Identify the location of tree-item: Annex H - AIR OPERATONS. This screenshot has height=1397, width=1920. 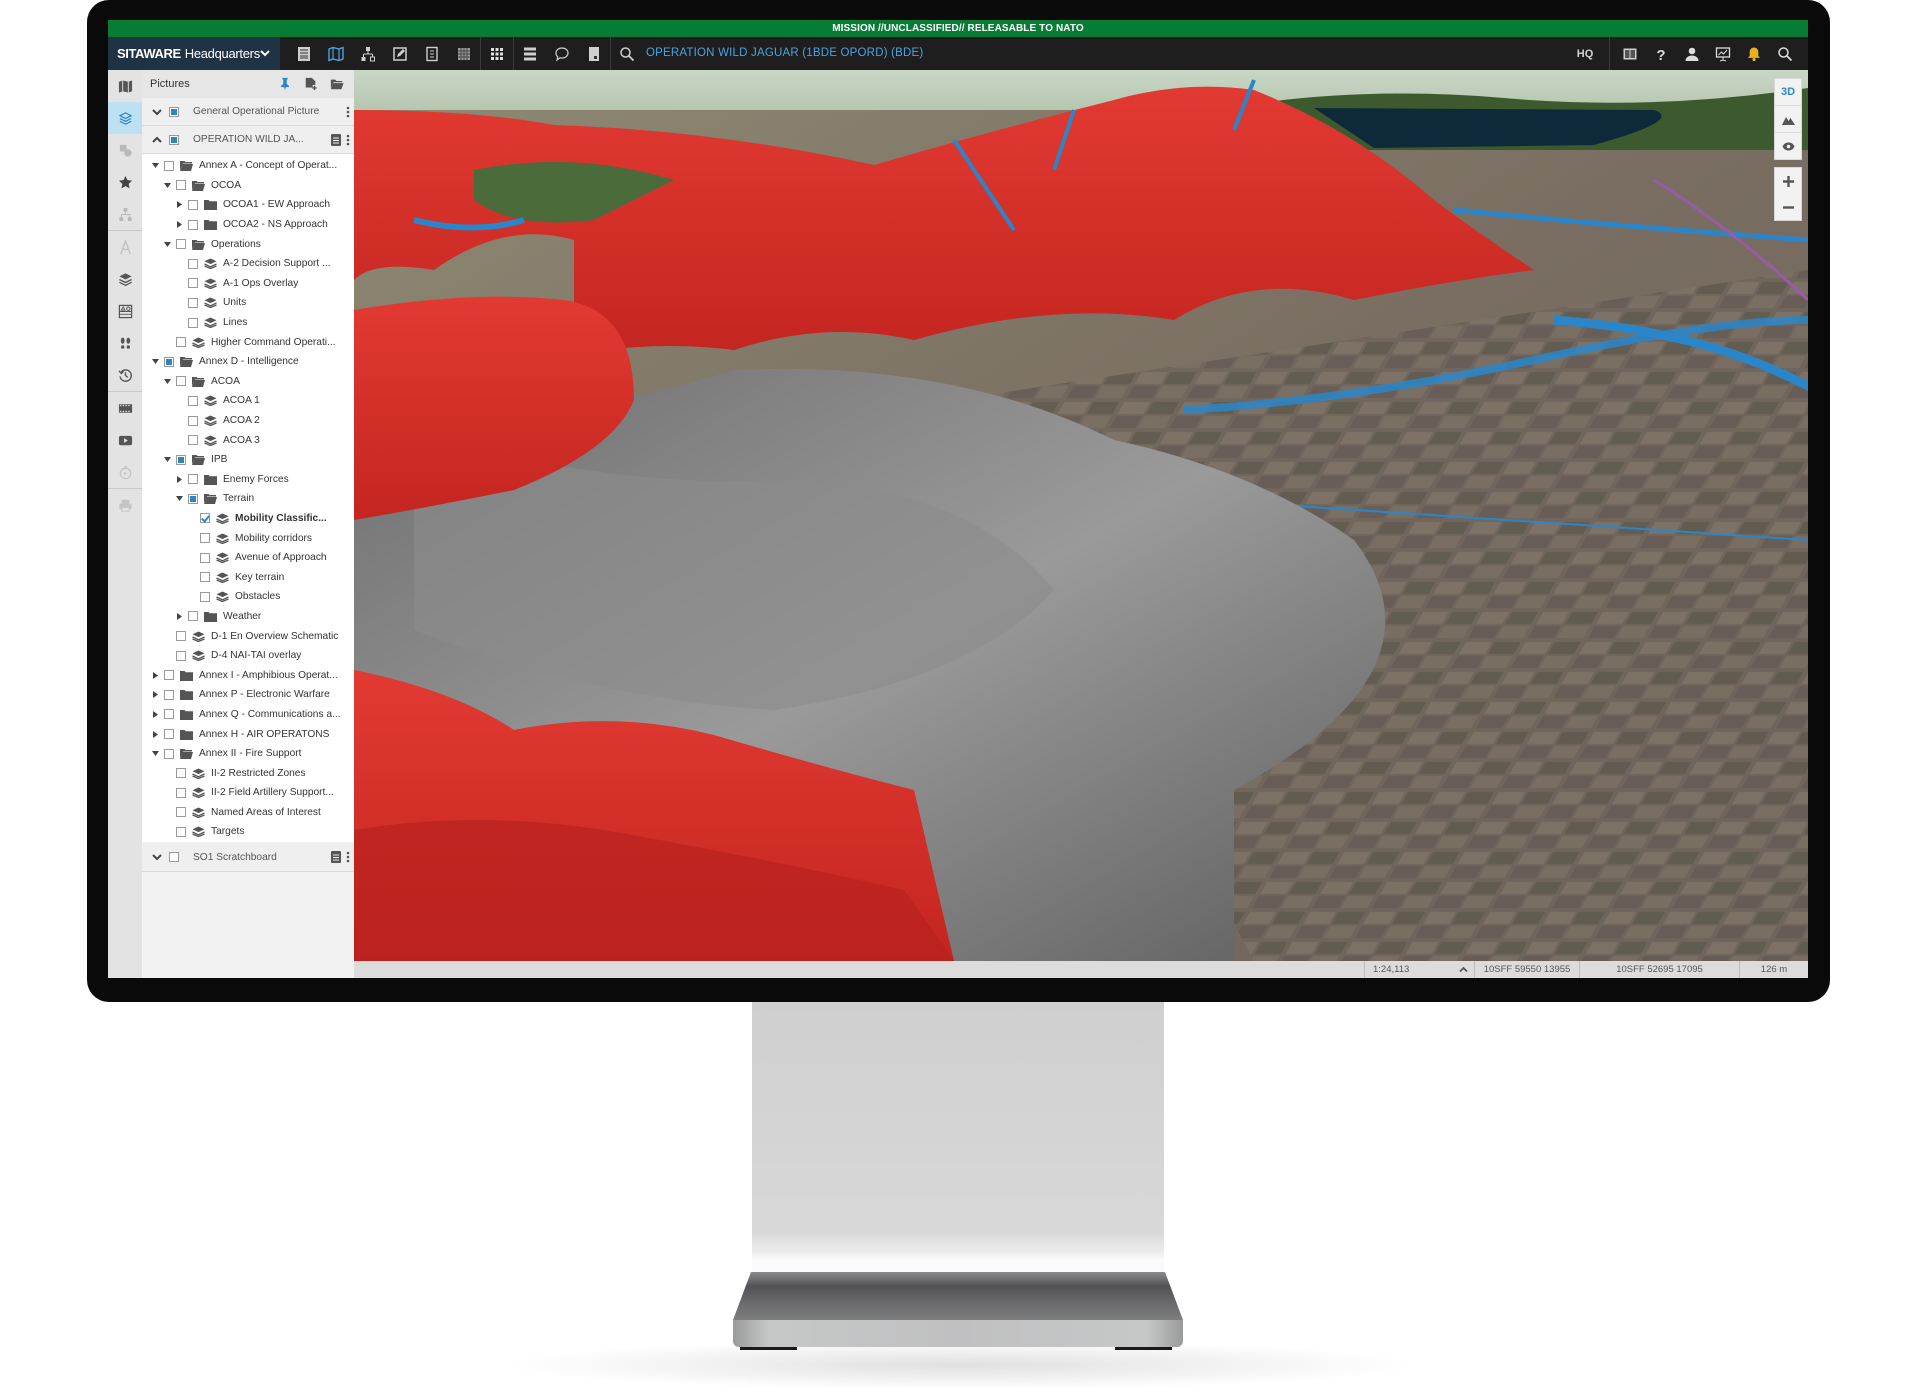
(248, 734).